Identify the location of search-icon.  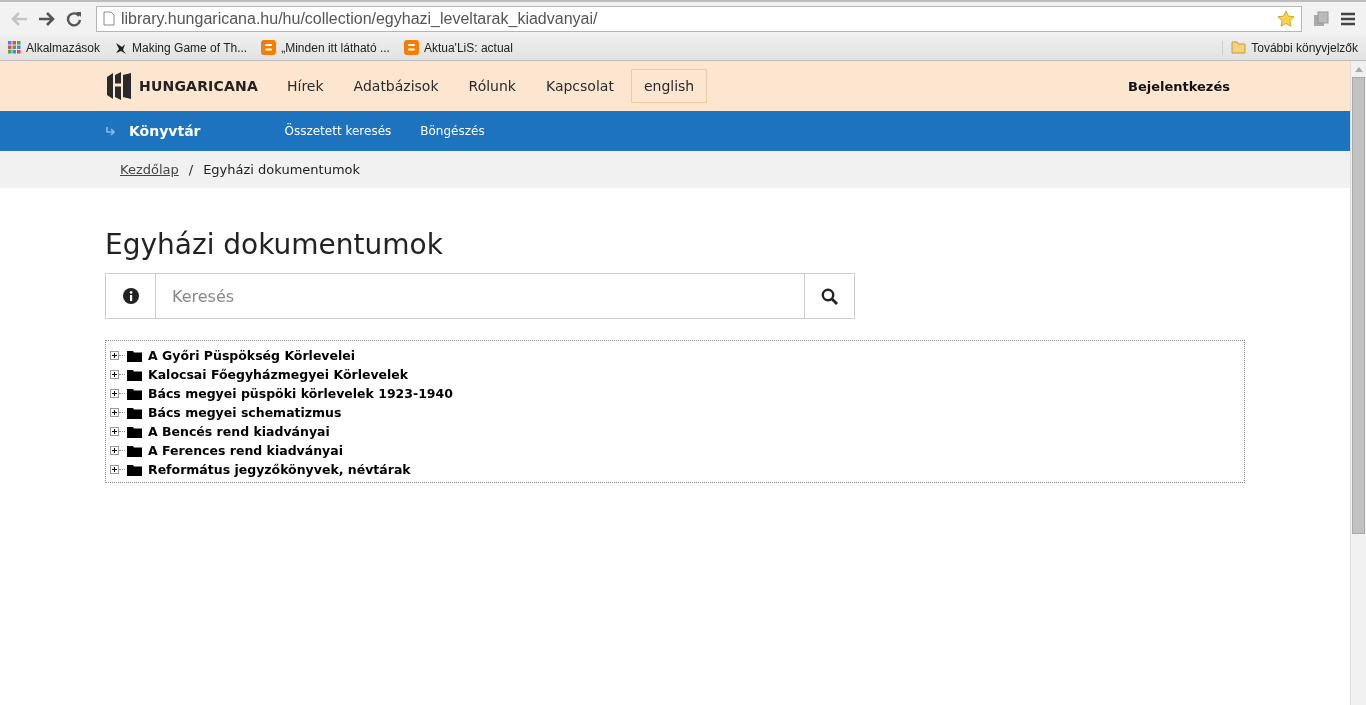
(829, 296).